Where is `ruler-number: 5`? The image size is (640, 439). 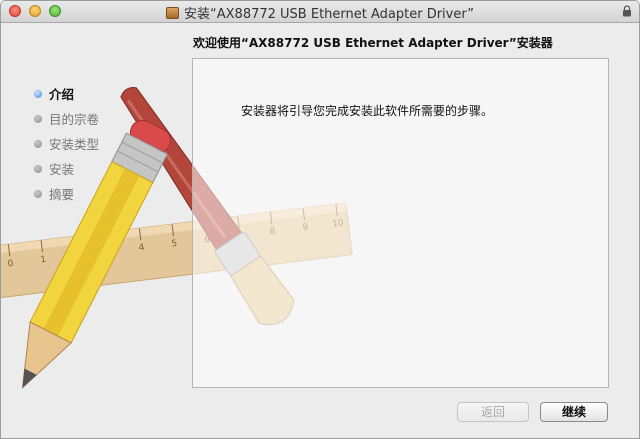 ruler-number: 5 is located at coordinates (174, 244).